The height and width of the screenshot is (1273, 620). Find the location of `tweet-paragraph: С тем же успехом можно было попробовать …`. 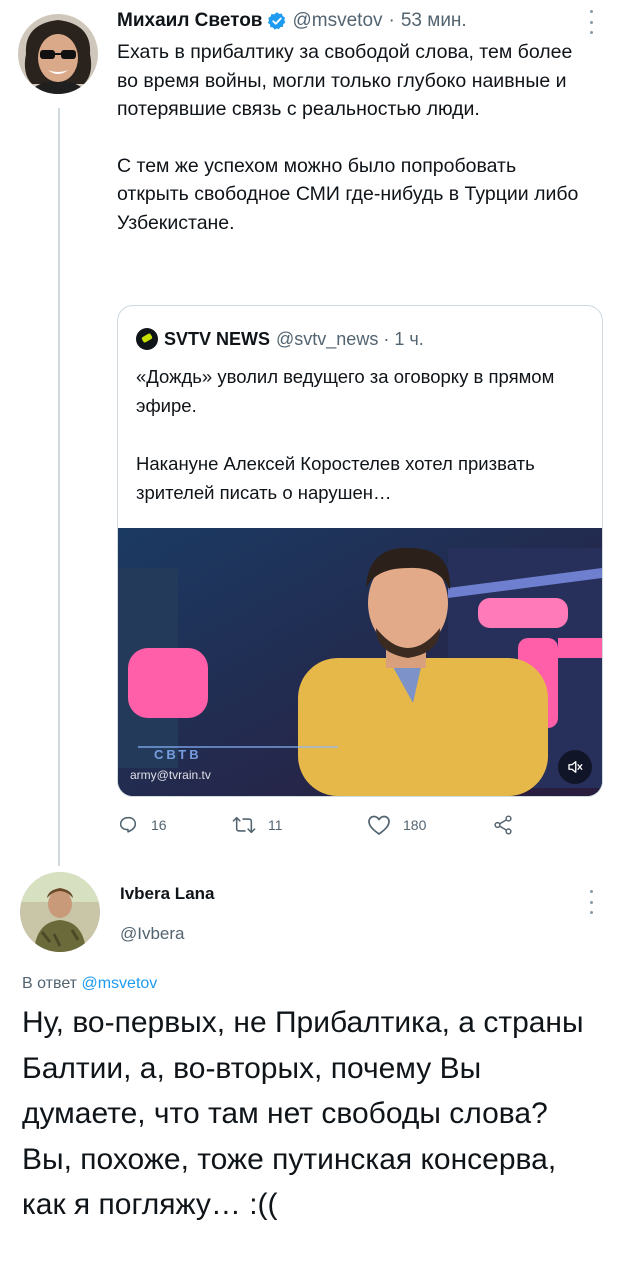

tweet-paragraph: С тем же успехом можно было попробовать … is located at coordinates (348, 194).